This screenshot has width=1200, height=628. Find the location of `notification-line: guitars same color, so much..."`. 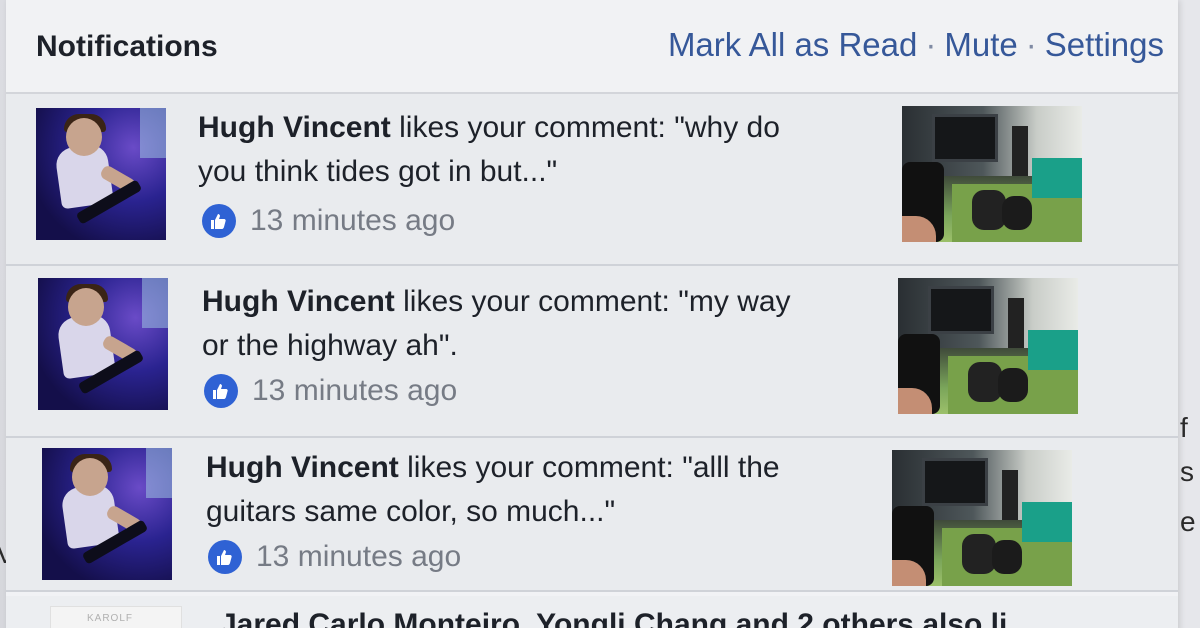

notification-line: guitars same color, so much..." is located at coordinates (411, 511).